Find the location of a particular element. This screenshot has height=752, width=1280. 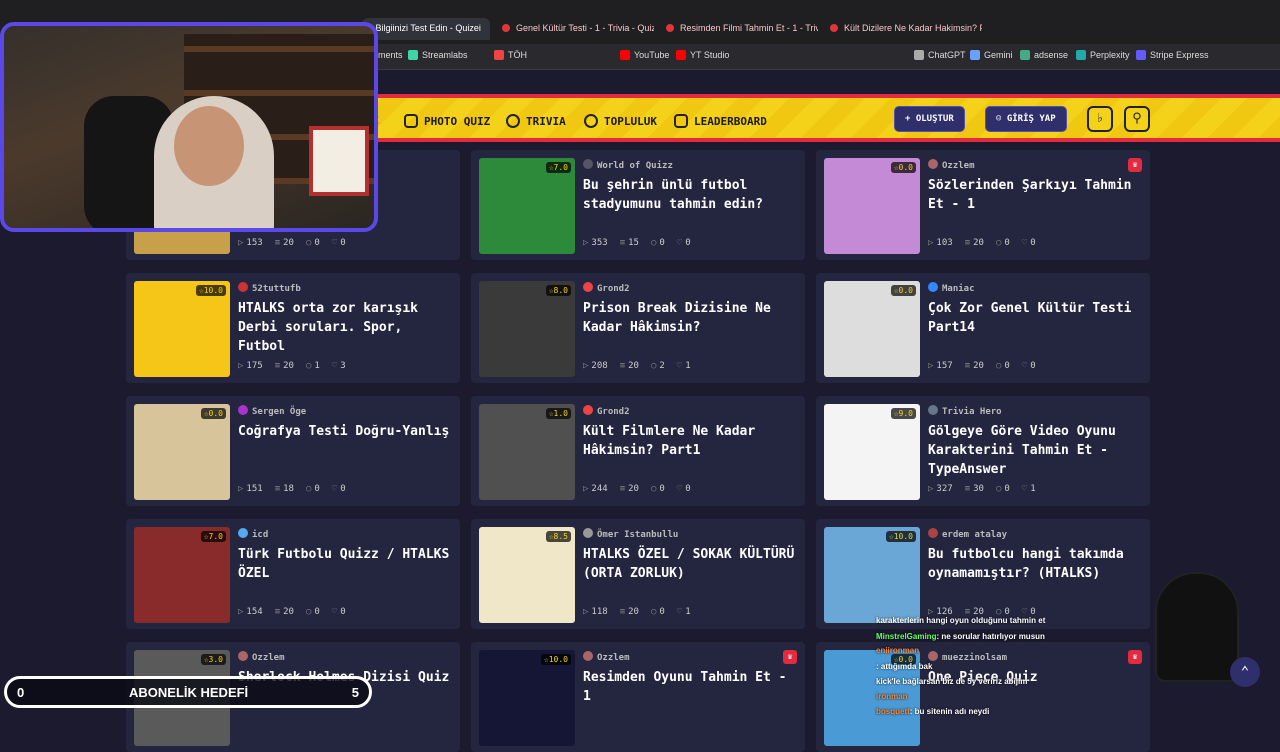

nav-item-trivia: TRIVIA is located at coordinates (536, 121).